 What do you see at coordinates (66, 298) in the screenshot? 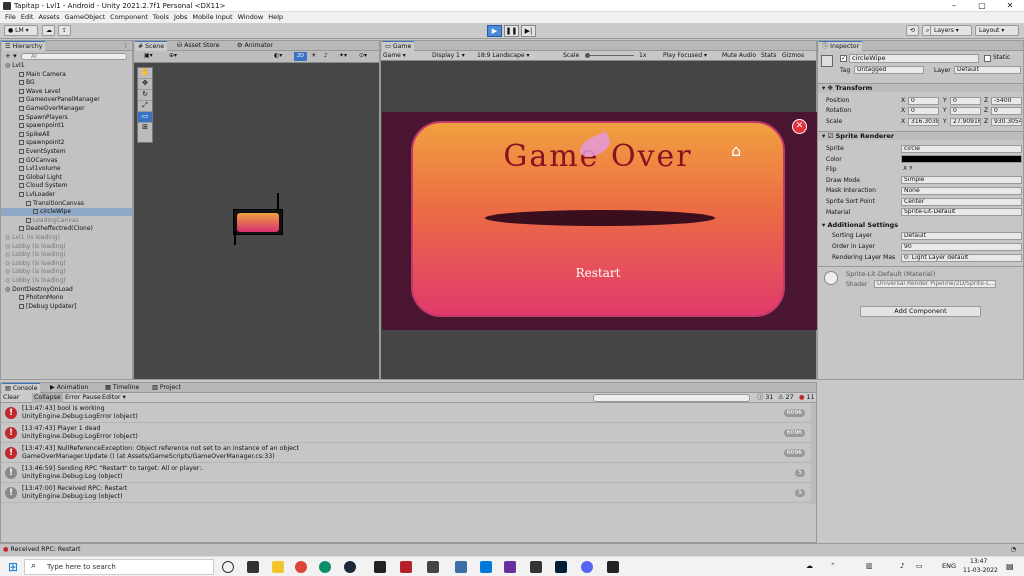
I see `hierarchy-item: PhotonMono` at bounding box center [66, 298].